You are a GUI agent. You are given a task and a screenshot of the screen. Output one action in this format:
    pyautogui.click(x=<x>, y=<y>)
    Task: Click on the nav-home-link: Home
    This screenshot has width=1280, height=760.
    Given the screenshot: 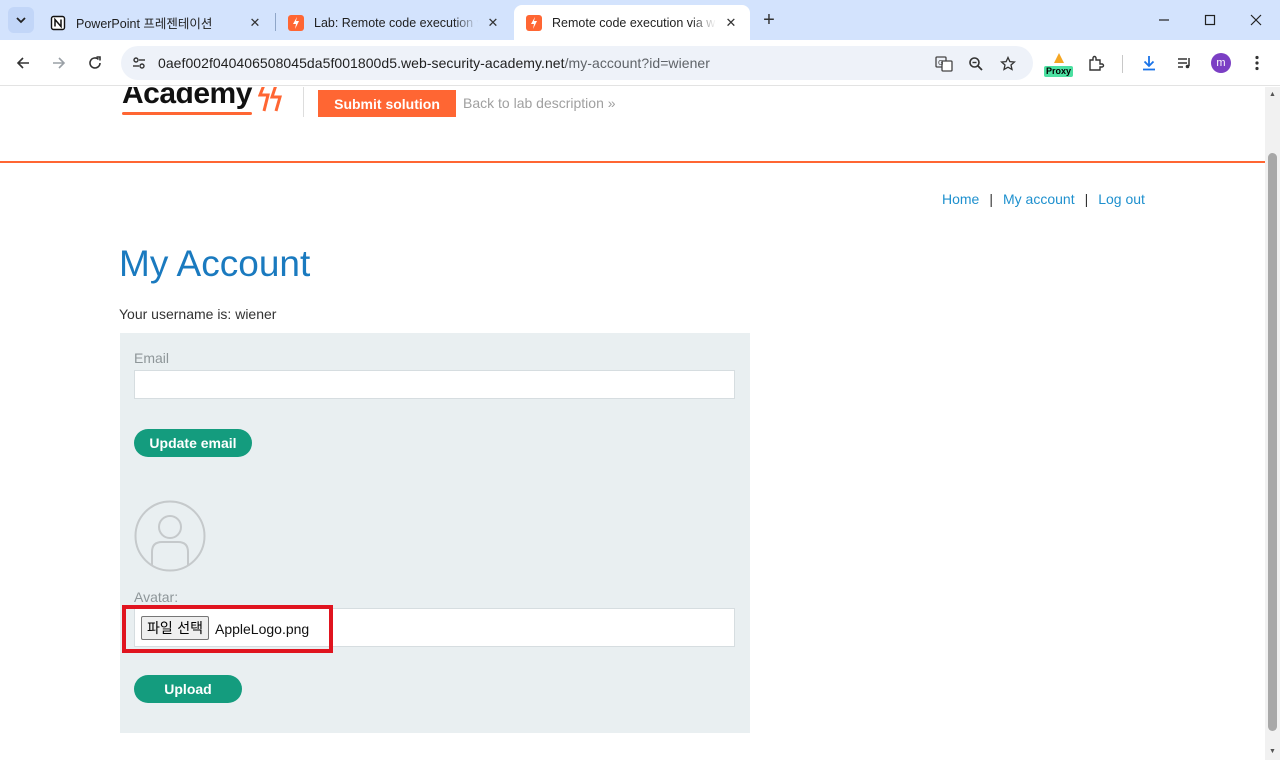 What is the action you would take?
    pyautogui.click(x=960, y=199)
    